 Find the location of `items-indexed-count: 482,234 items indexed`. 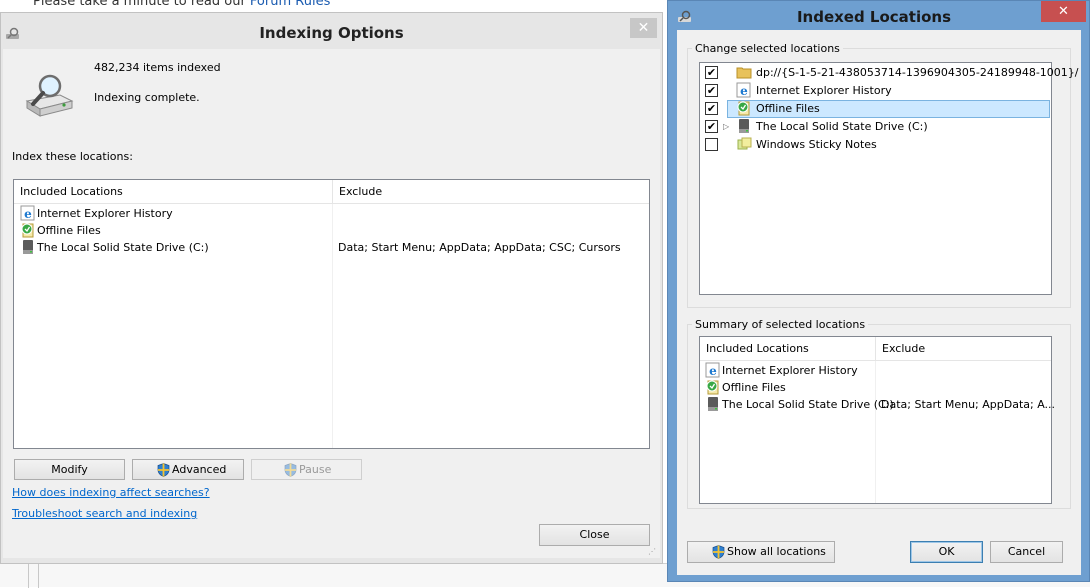

items-indexed-count: 482,234 items indexed is located at coordinates (157, 67).